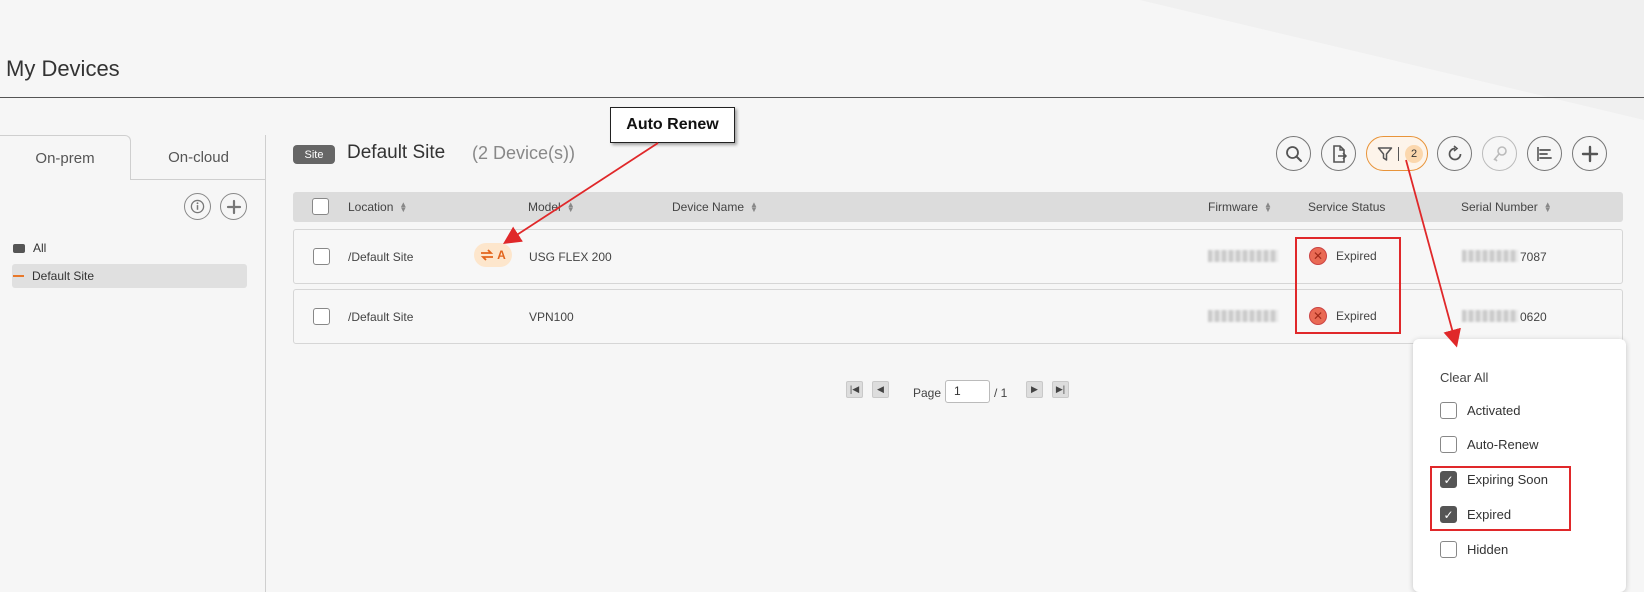  I want to click on status-highlight-box, so click(1348, 285).